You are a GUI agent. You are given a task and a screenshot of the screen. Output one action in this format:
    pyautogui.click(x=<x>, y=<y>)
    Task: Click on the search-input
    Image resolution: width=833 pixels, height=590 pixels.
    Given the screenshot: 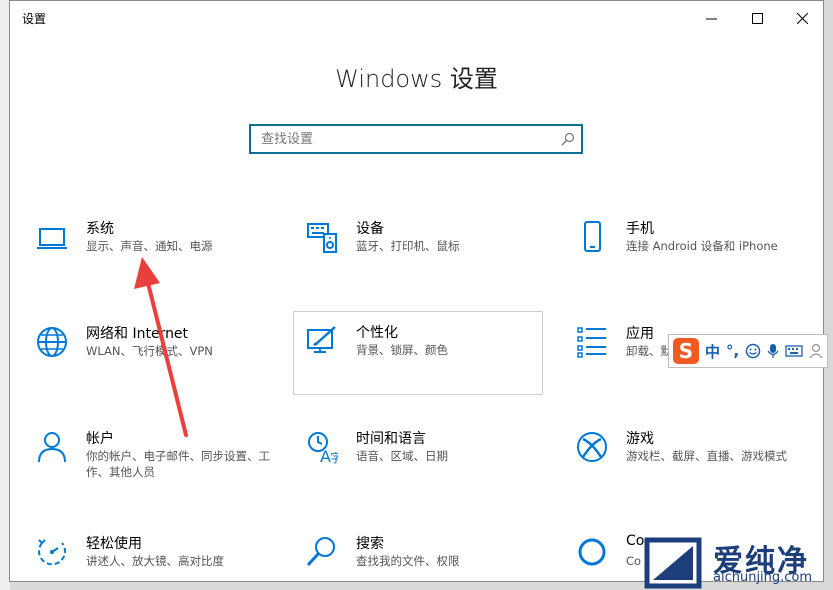 What is the action you would take?
    pyautogui.click(x=406, y=139)
    